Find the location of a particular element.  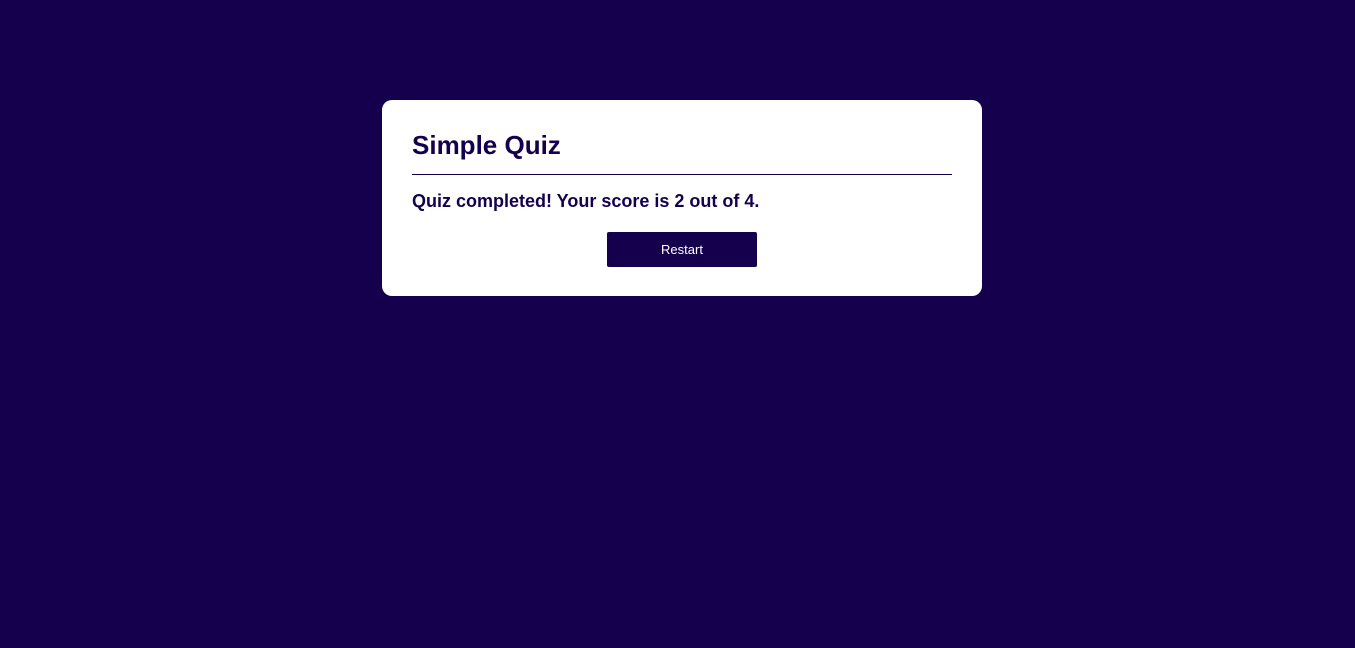

quiz-actions: Restart is located at coordinates (682, 249).